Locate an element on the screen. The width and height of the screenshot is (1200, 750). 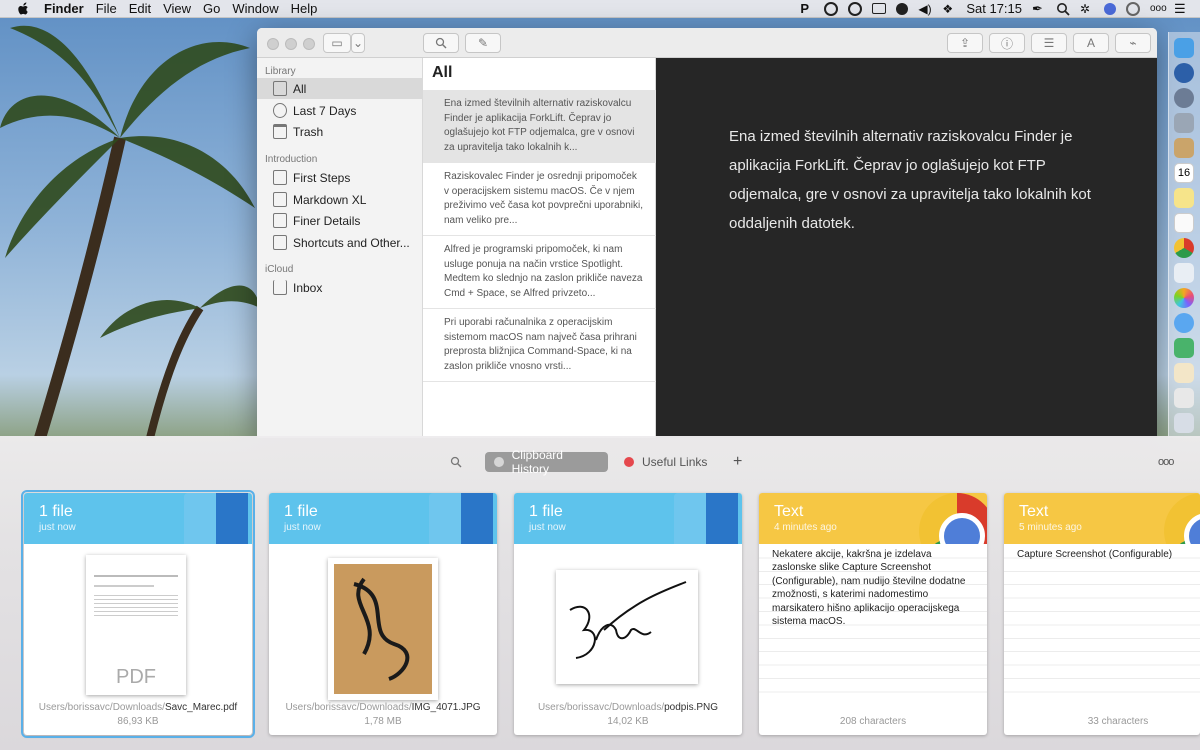
menu-go: Go is located at coordinates (211, 8).